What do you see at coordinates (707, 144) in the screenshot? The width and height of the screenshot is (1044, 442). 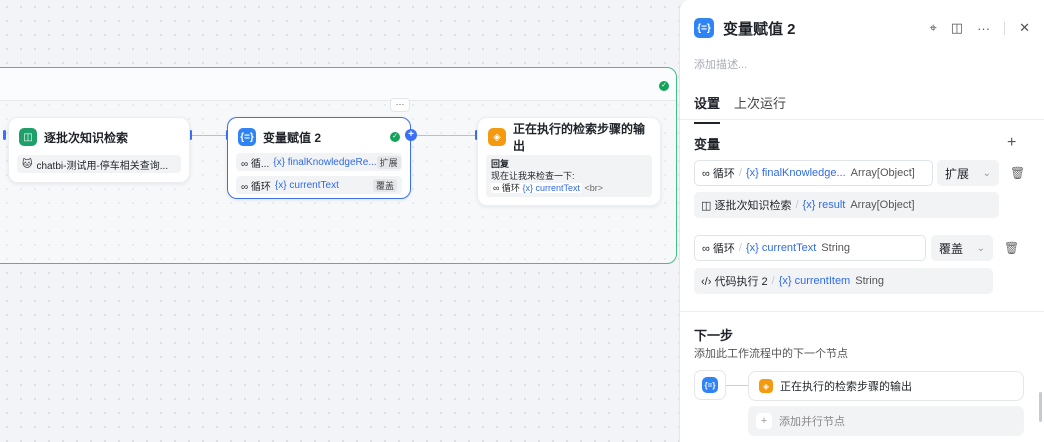 I see `variables-section-title: 变量` at bounding box center [707, 144].